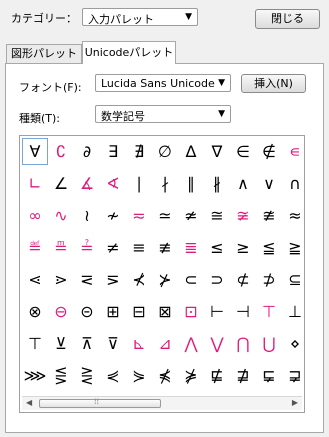 The width and height of the screenshot is (329, 437). What do you see at coordinates (165, 375) in the screenshot?
I see `symbol-cell: ⋠` at bounding box center [165, 375].